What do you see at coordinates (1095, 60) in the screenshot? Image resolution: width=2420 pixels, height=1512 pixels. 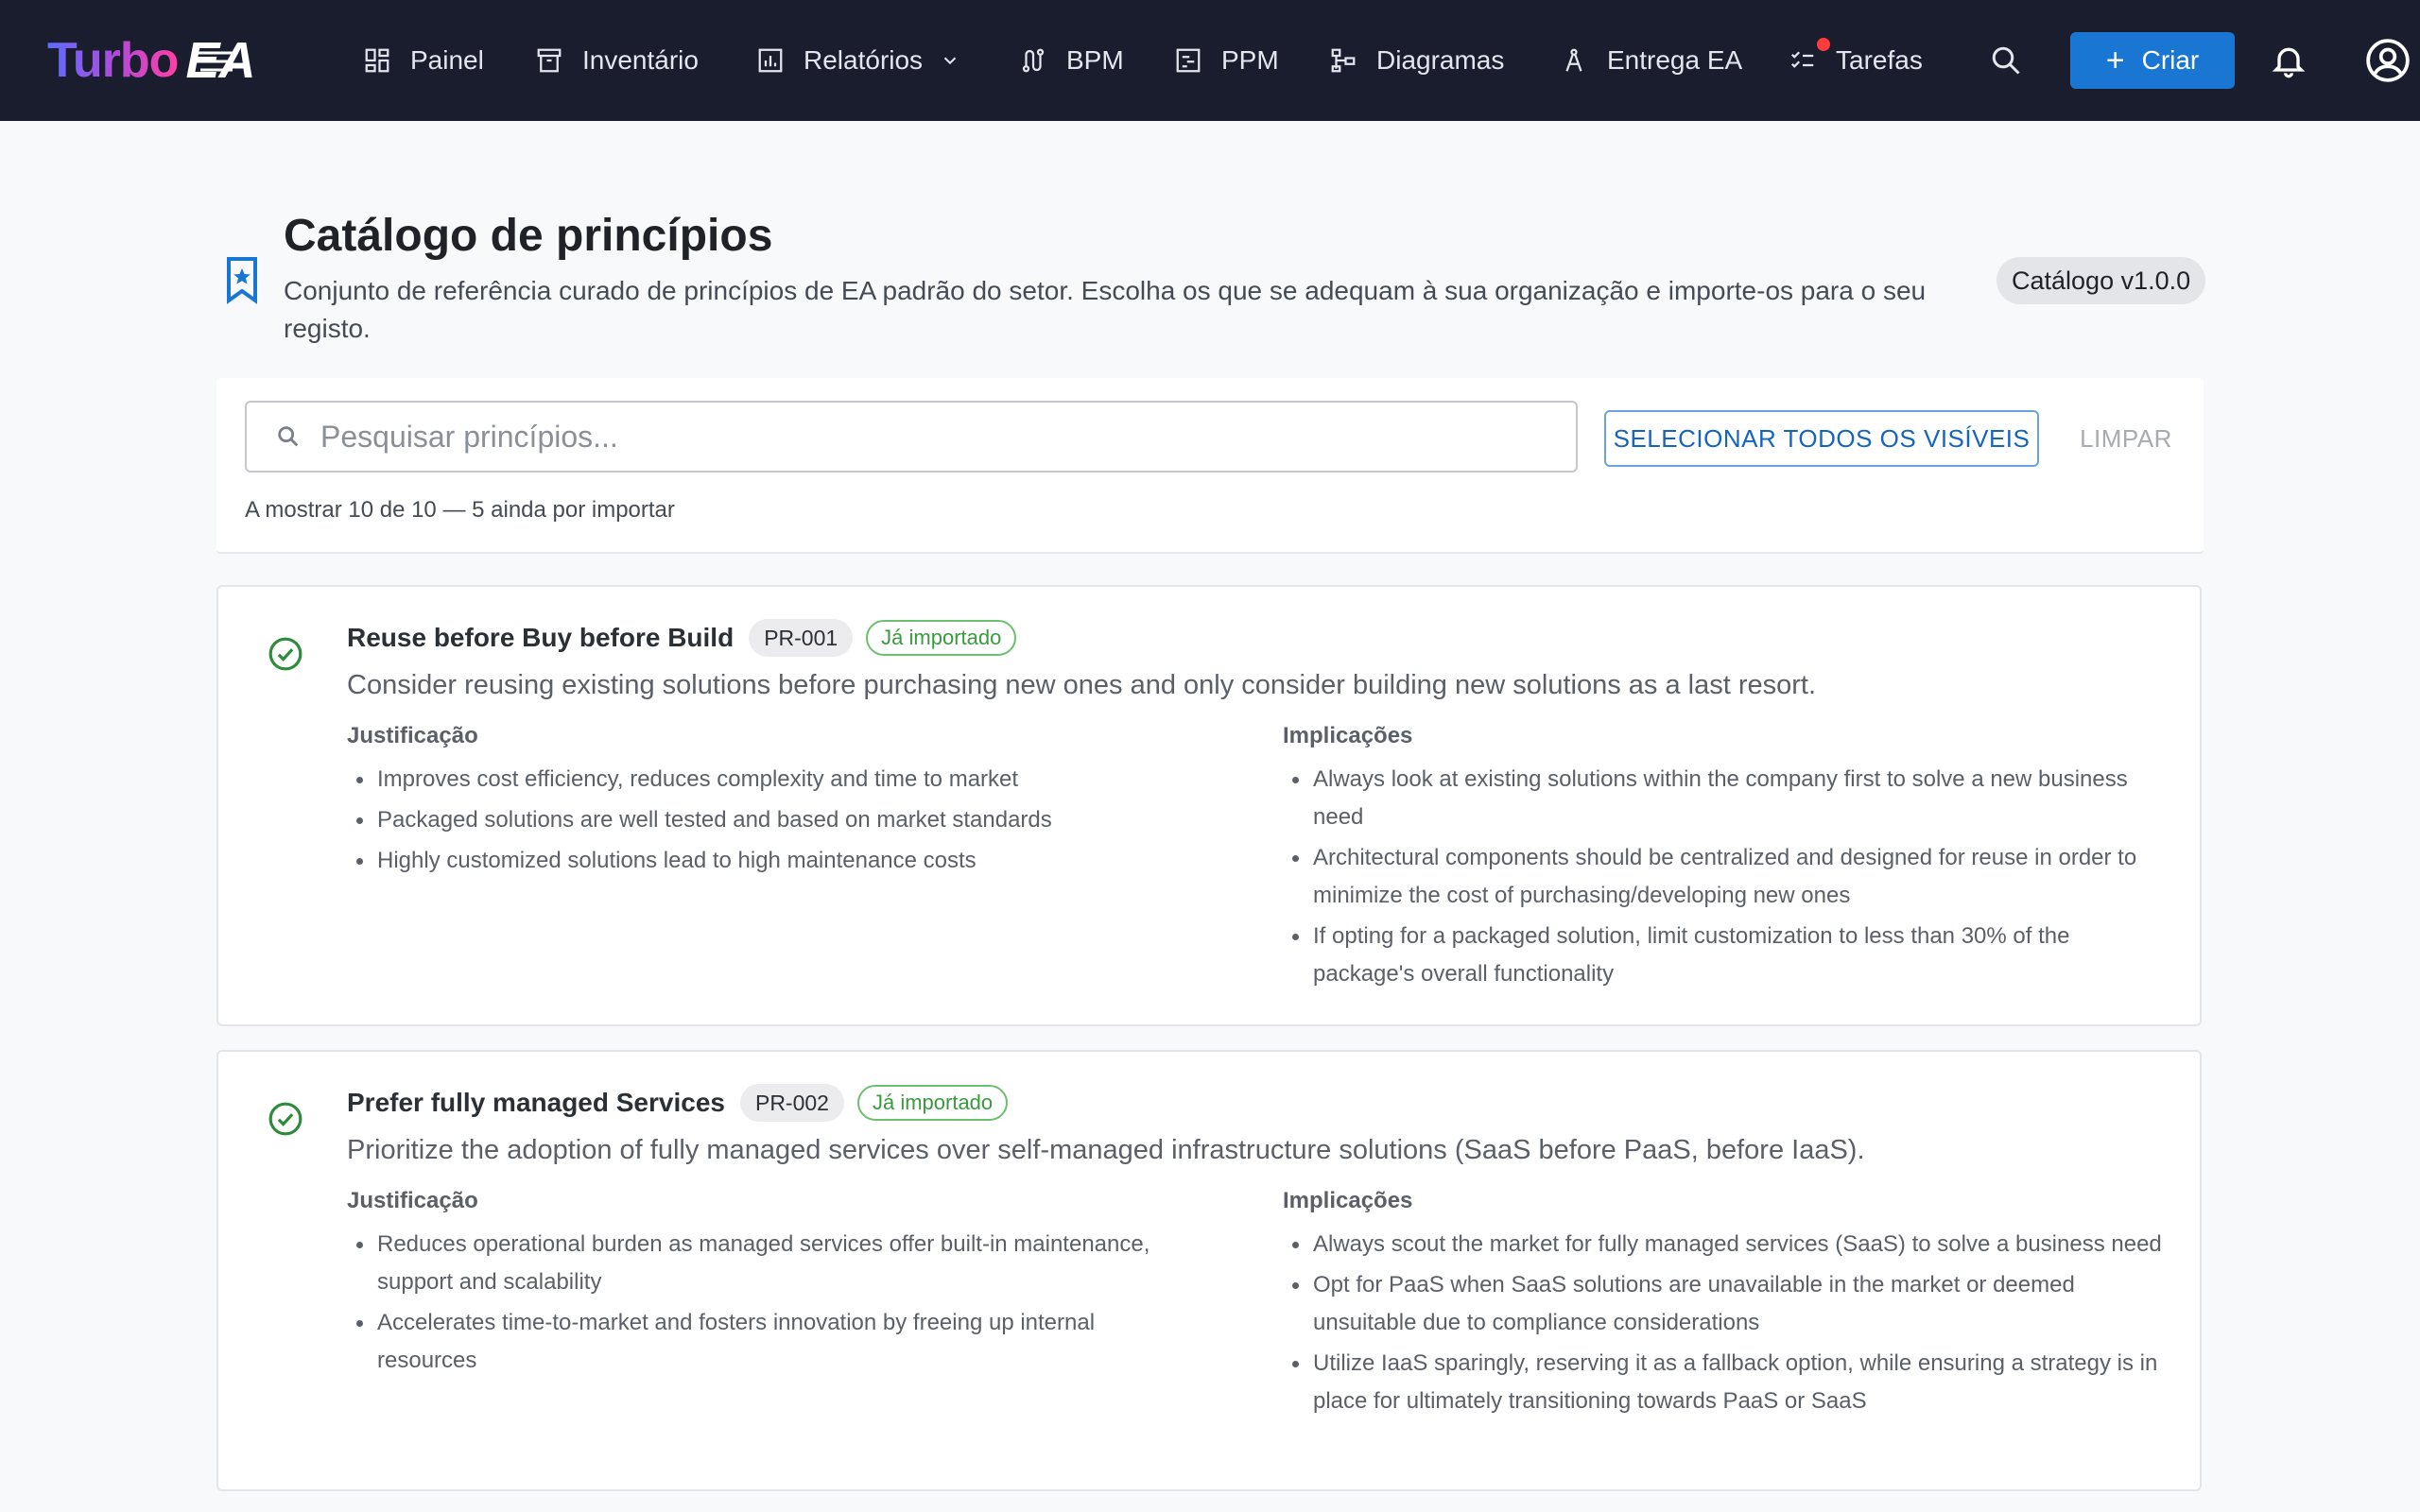 I see `nav-label: BPM` at bounding box center [1095, 60].